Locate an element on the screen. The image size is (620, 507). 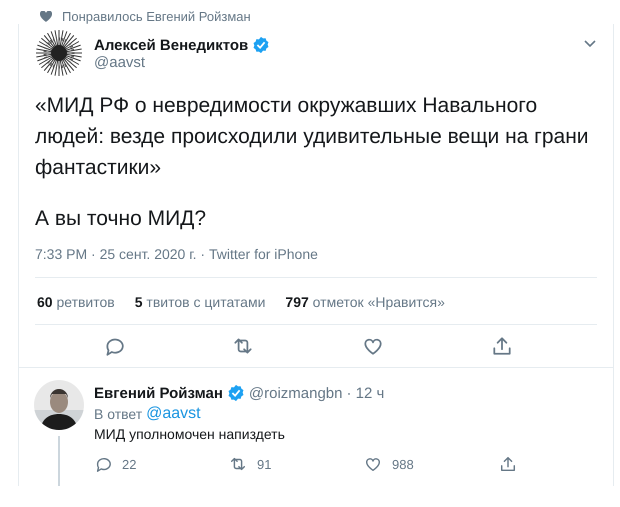
retweet-icon is located at coordinates (238, 464).